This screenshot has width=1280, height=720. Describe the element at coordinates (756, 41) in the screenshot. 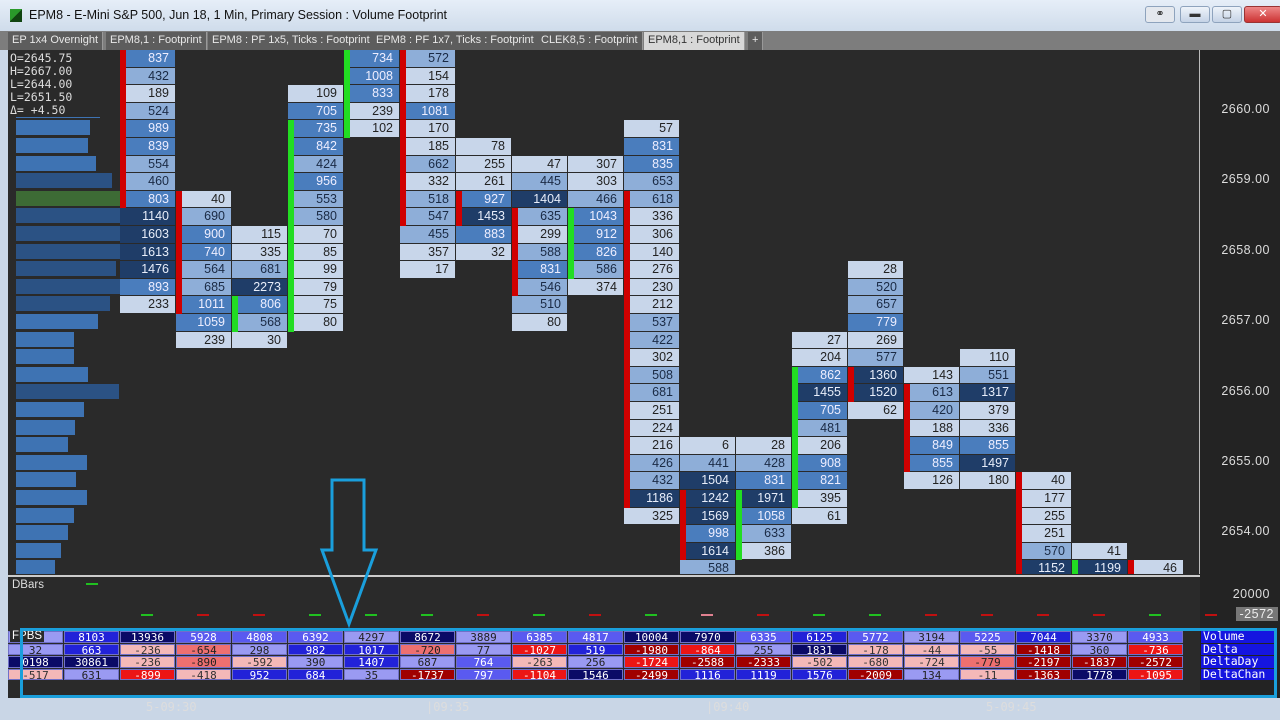

I see `new-tab-button: +` at that location.